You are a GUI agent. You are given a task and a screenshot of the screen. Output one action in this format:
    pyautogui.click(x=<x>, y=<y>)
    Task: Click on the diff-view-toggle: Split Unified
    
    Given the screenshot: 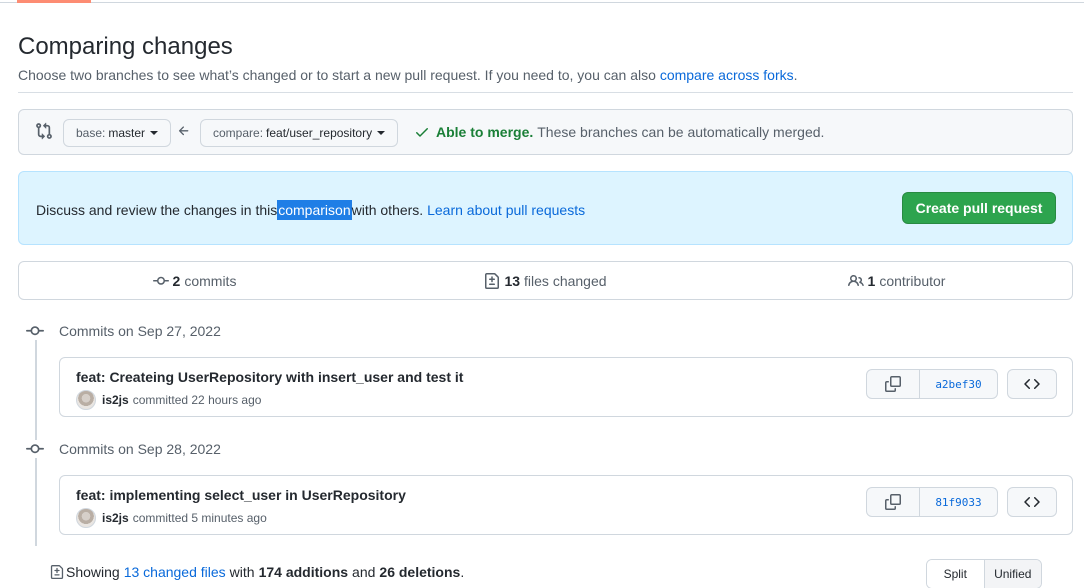 What is the action you would take?
    pyautogui.click(x=984, y=573)
    